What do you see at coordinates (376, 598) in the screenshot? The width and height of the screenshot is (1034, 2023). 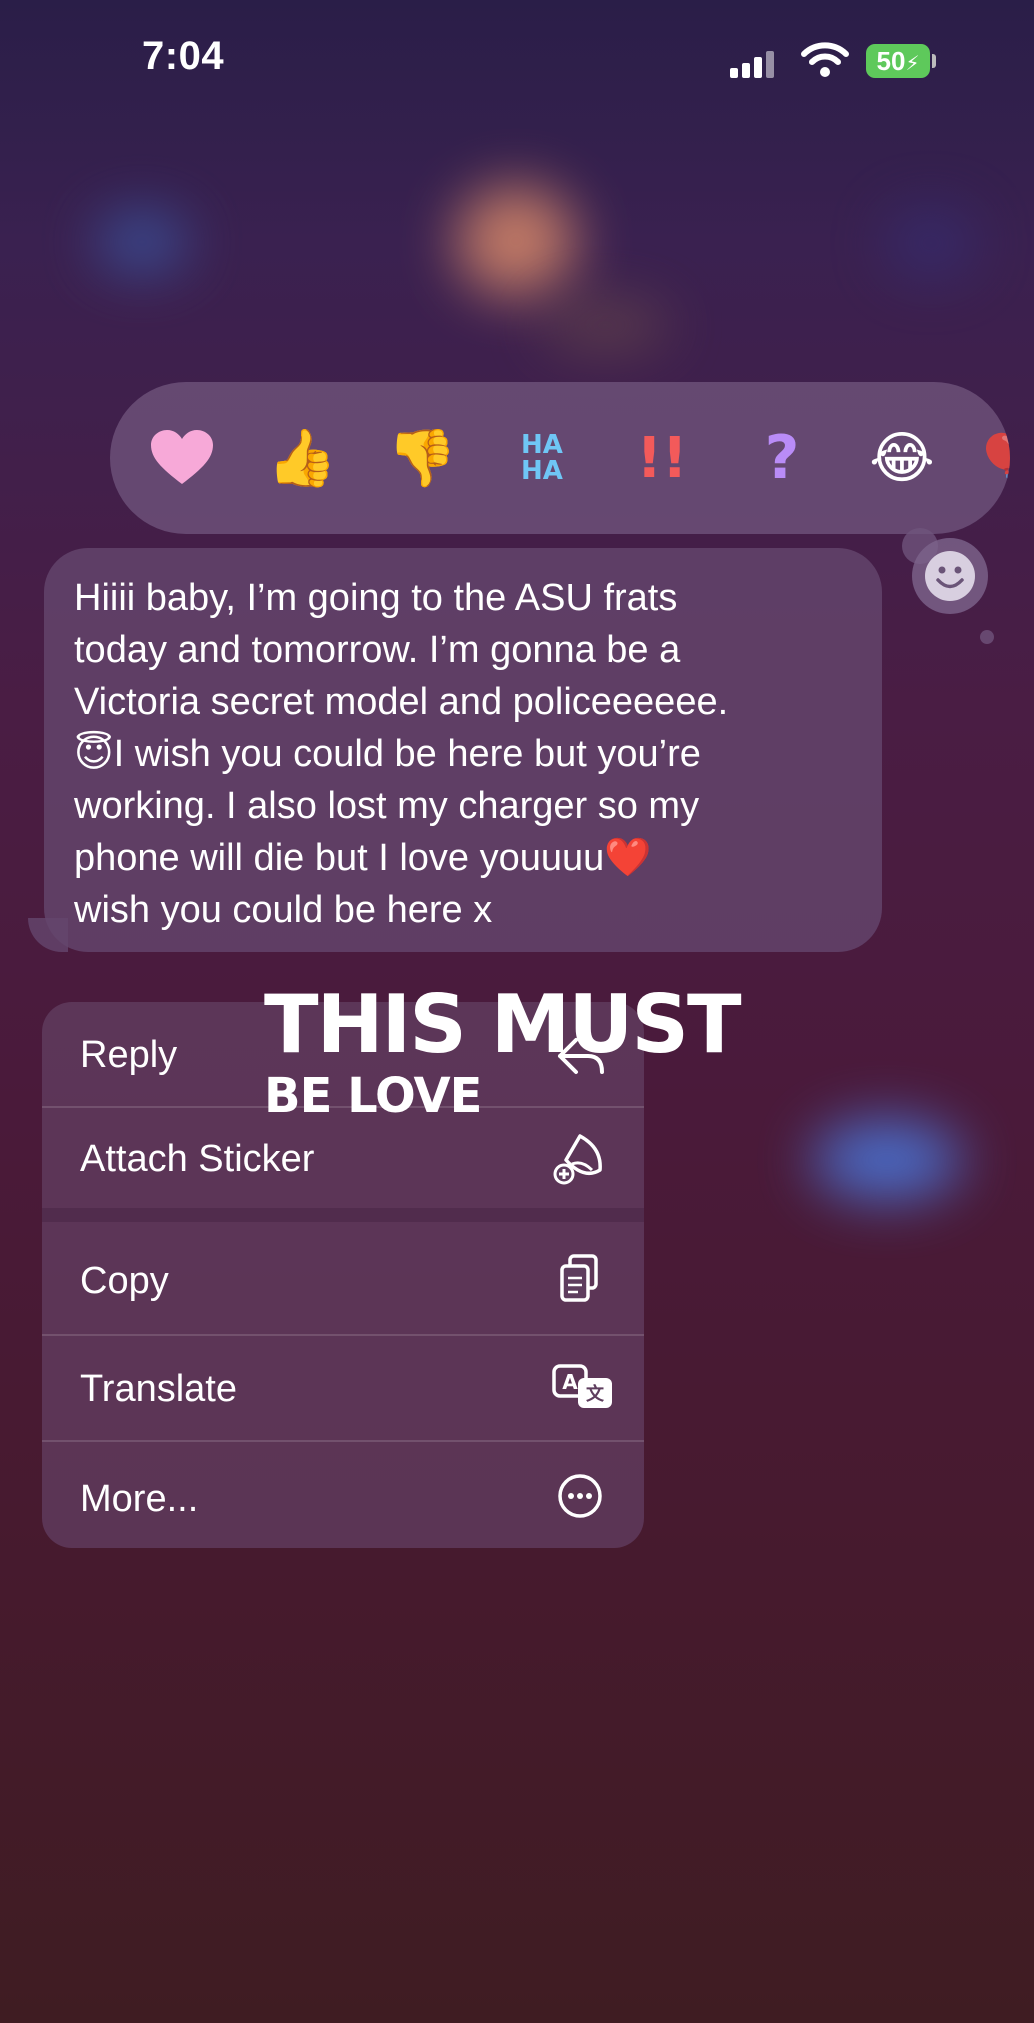 I see `message-line: Hiiii baby, I’m going to the ASU frats` at bounding box center [376, 598].